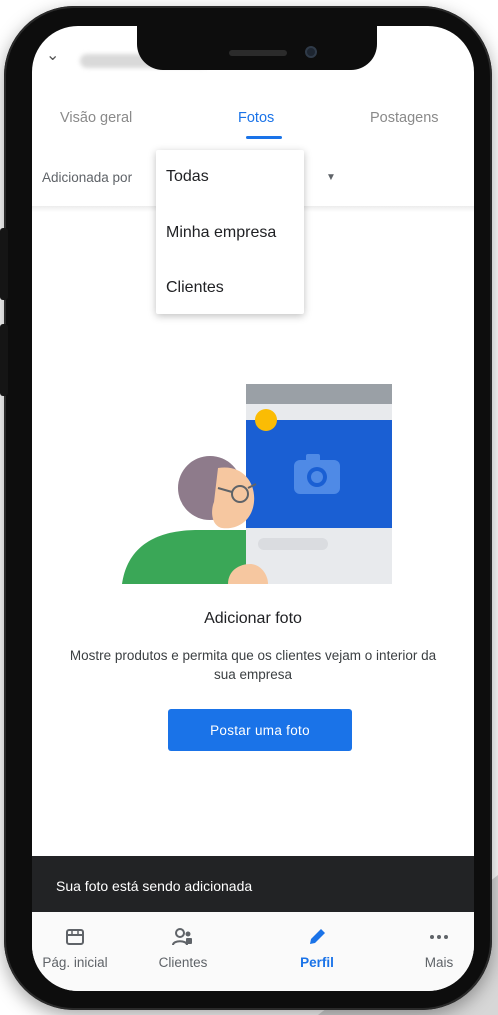 The height and width of the screenshot is (1015, 498). Describe the element at coordinates (75, 962) in the screenshot. I see `nav-home-label: Pág. inicial` at that location.